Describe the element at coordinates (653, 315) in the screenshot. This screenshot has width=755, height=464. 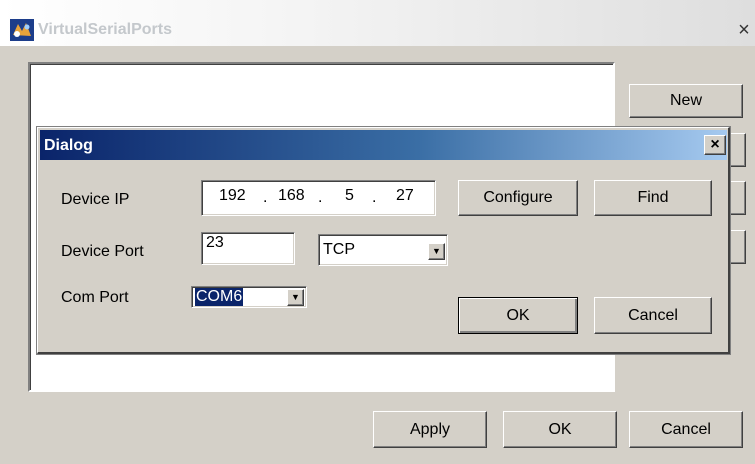
I see `dialog-cancel-button: Cancel` at that location.